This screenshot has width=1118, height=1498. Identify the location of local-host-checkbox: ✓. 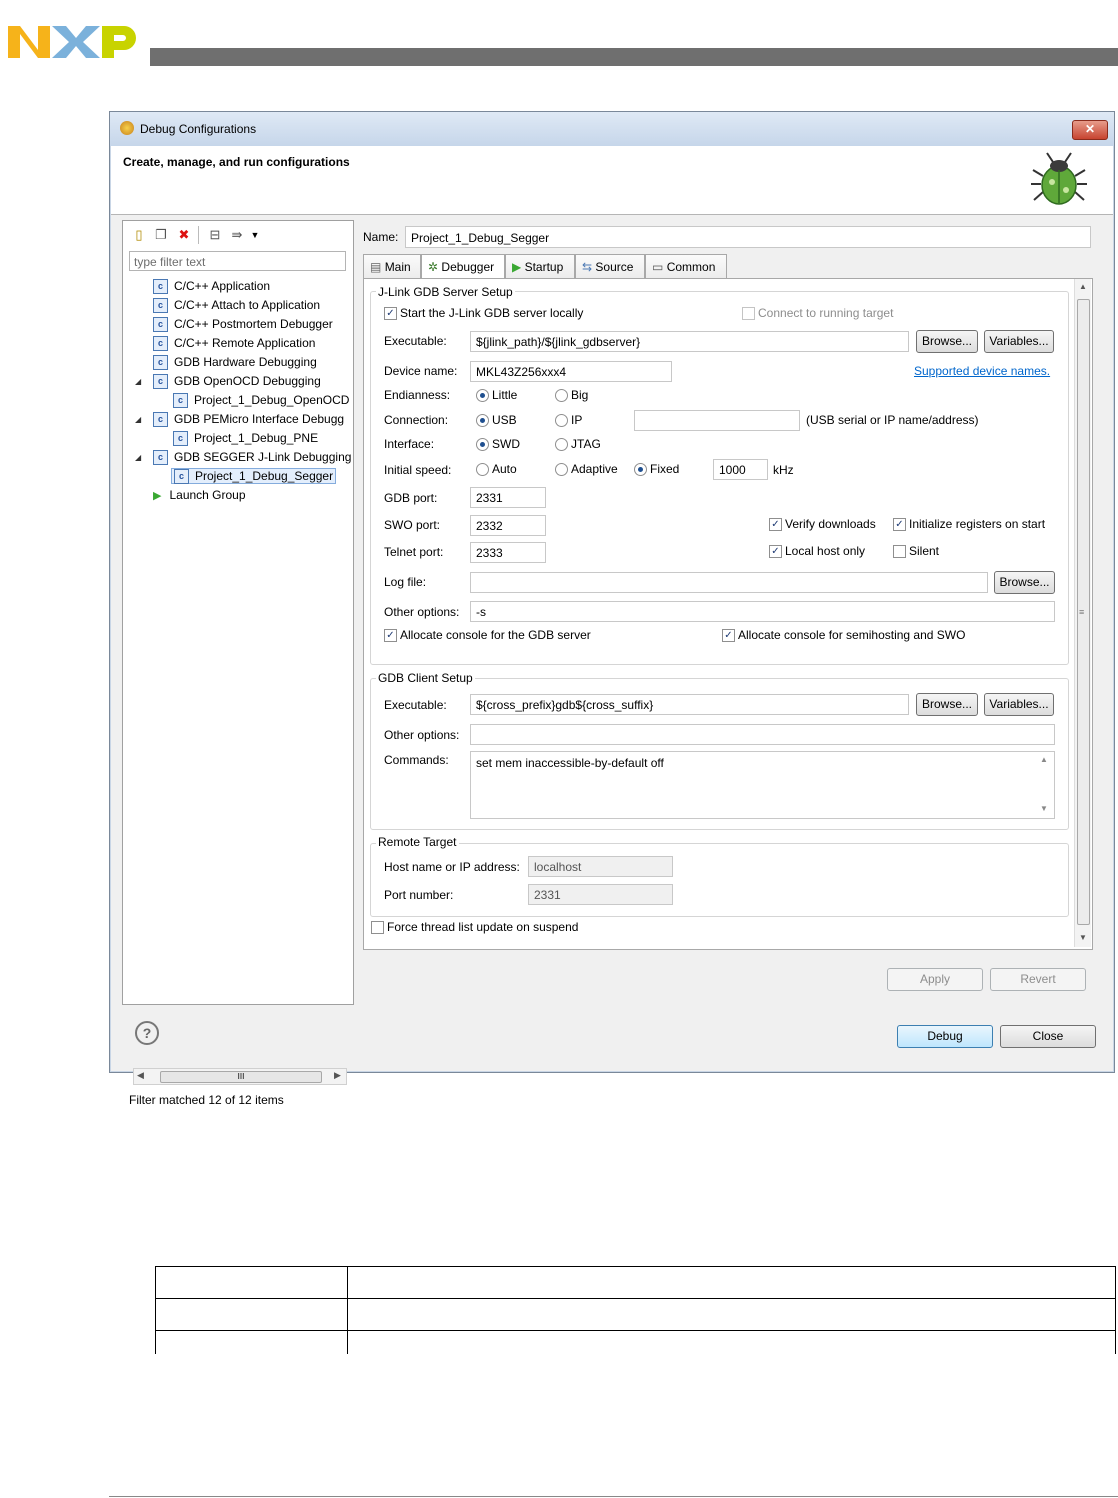
(775, 551).